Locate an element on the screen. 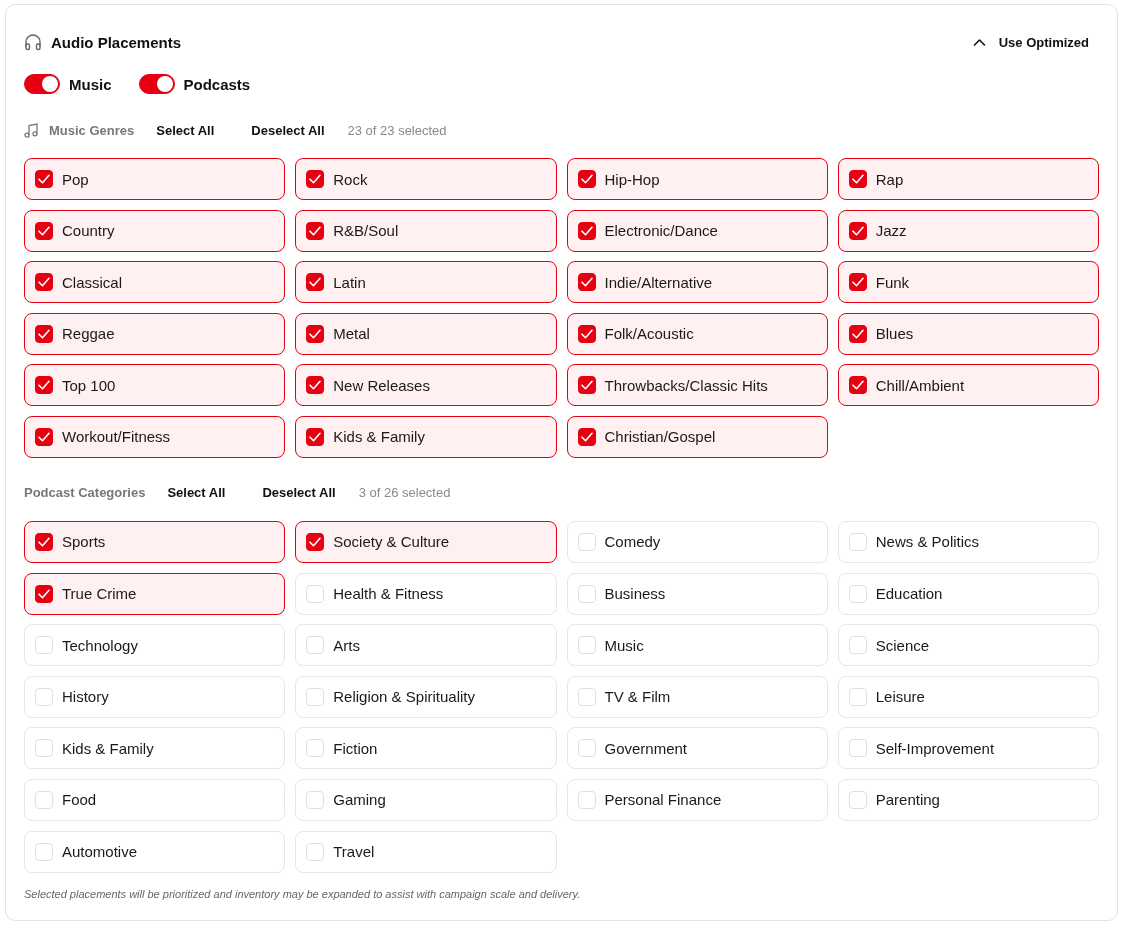 This screenshot has height=927, width=1124. option-tile: Travel is located at coordinates (426, 851).